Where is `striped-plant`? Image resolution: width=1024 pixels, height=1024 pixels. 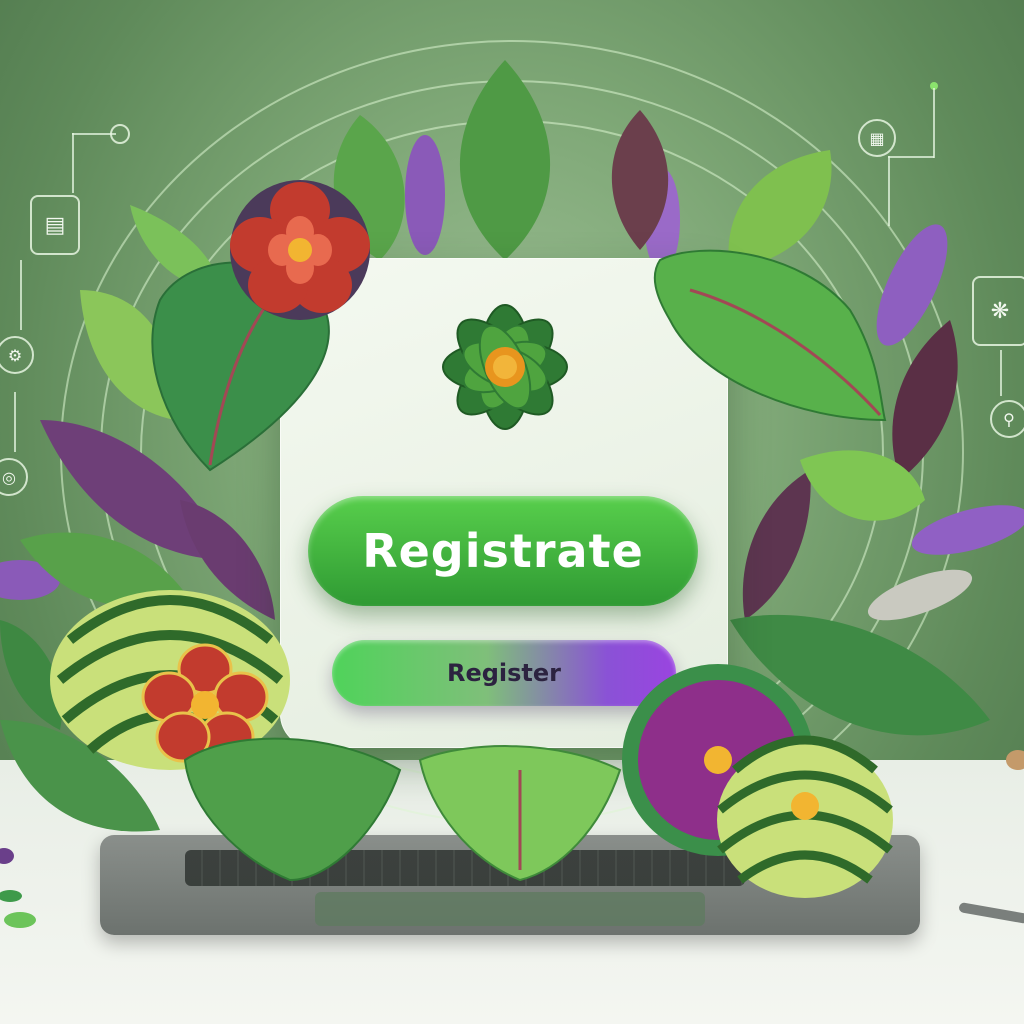 striped-plant is located at coordinates (805, 816).